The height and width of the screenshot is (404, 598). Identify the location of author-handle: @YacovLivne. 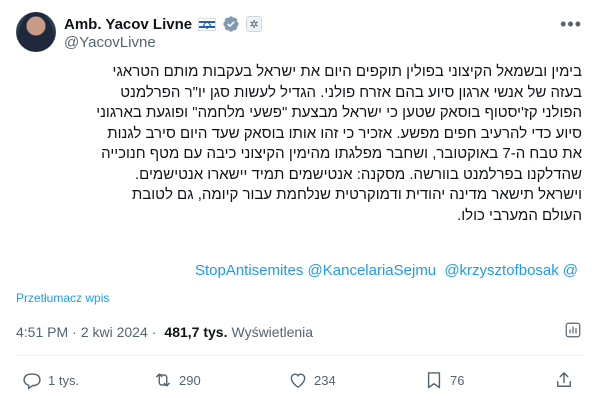
(110, 42).